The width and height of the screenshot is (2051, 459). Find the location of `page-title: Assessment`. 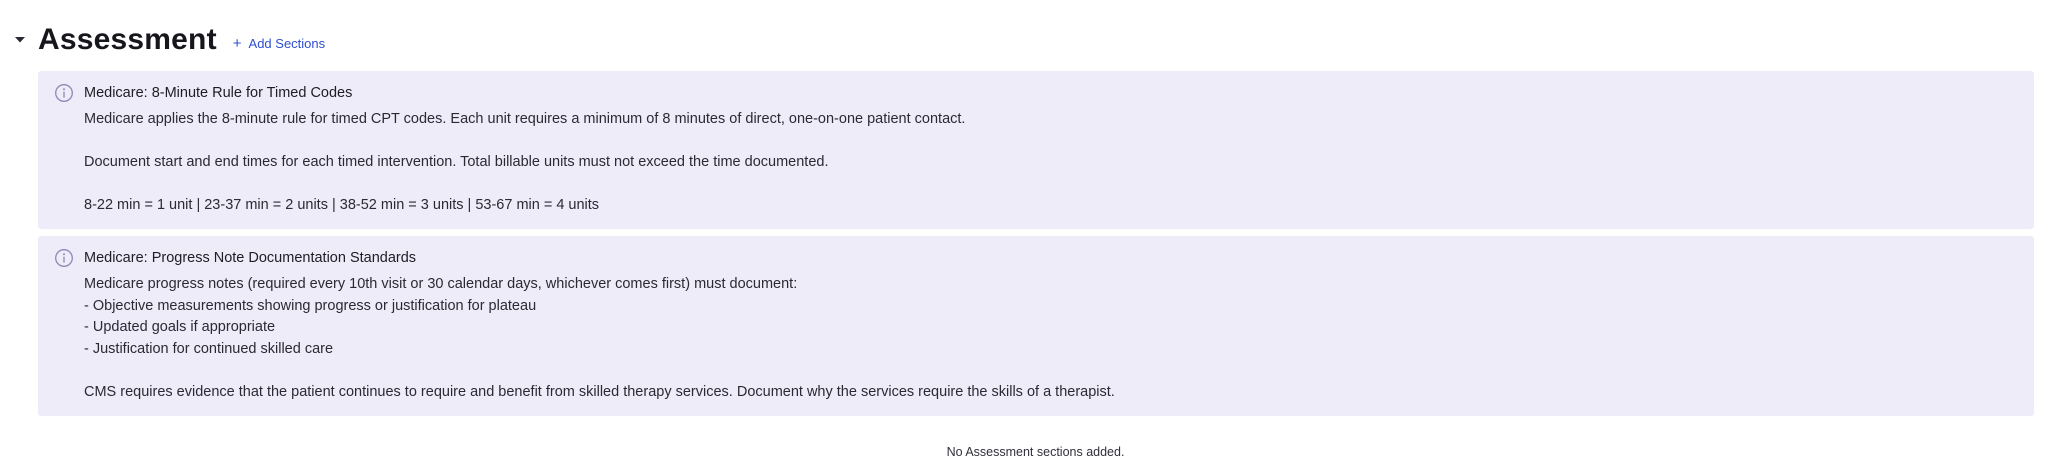

page-title: Assessment is located at coordinates (127, 39).